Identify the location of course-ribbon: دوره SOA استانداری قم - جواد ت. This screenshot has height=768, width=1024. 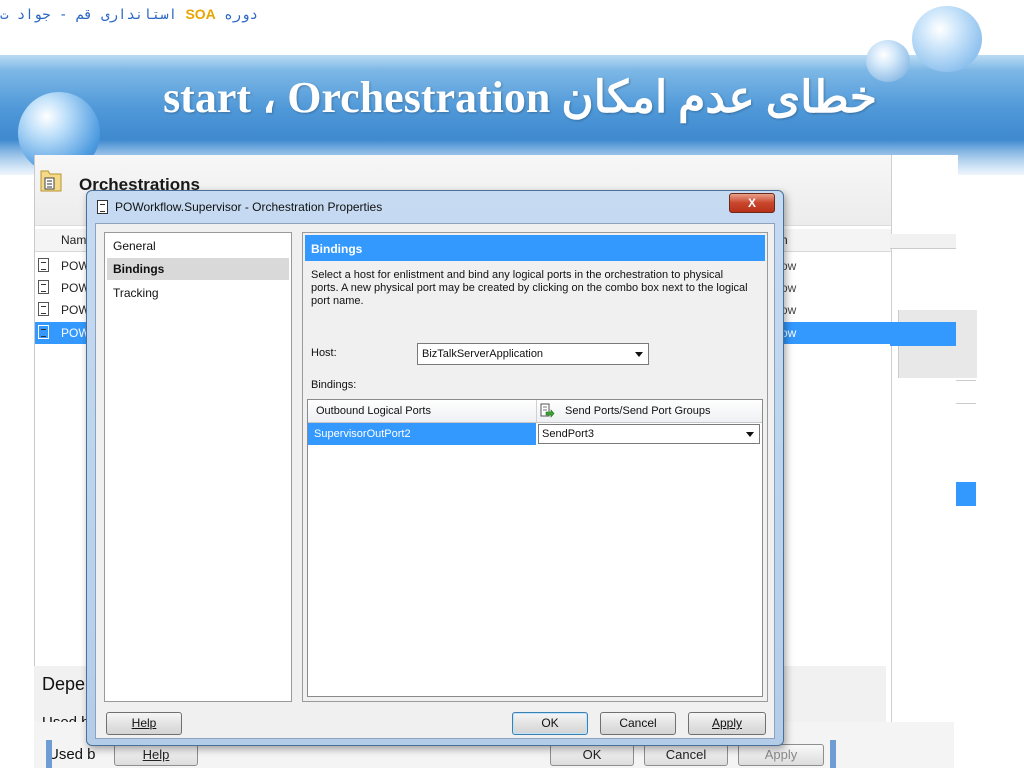
(190, 17).